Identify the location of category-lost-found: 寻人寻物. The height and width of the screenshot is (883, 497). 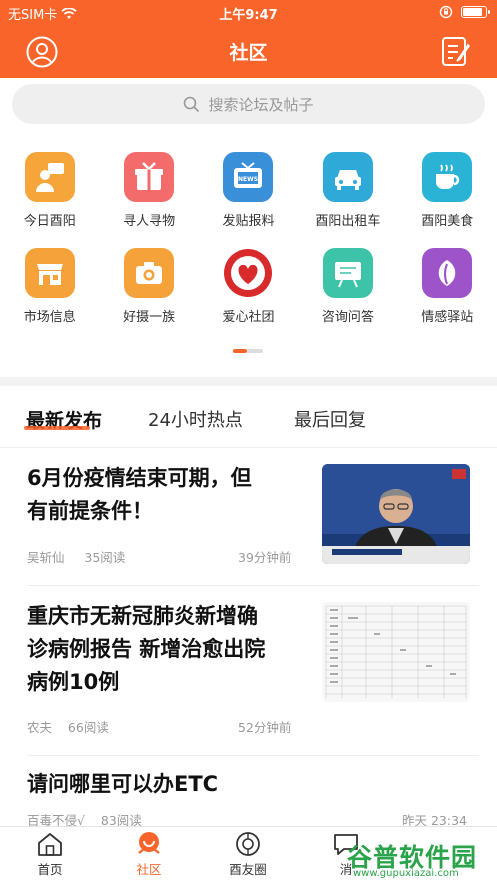
(148, 200).